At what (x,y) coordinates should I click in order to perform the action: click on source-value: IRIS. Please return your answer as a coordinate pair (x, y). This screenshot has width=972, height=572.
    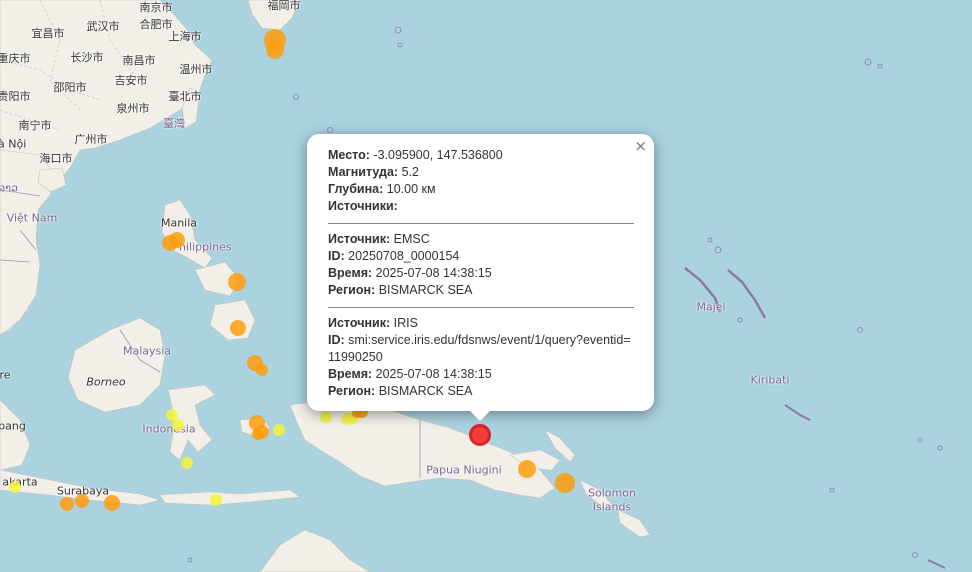
    Looking at the image, I should click on (405, 323).